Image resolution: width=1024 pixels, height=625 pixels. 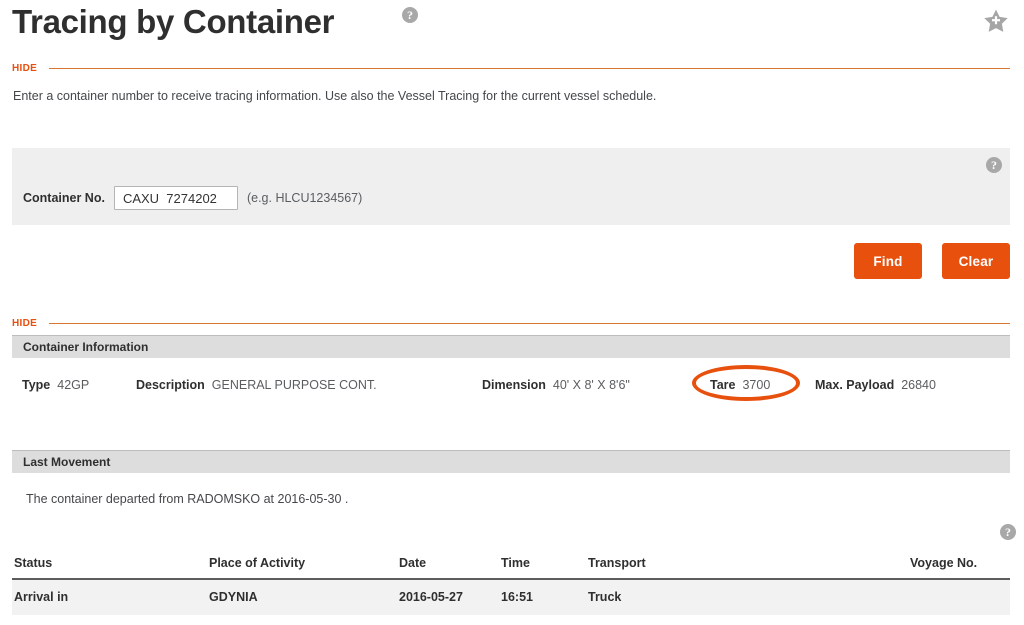 I want to click on hide-bar-search: HIDE, so click(x=511, y=68).